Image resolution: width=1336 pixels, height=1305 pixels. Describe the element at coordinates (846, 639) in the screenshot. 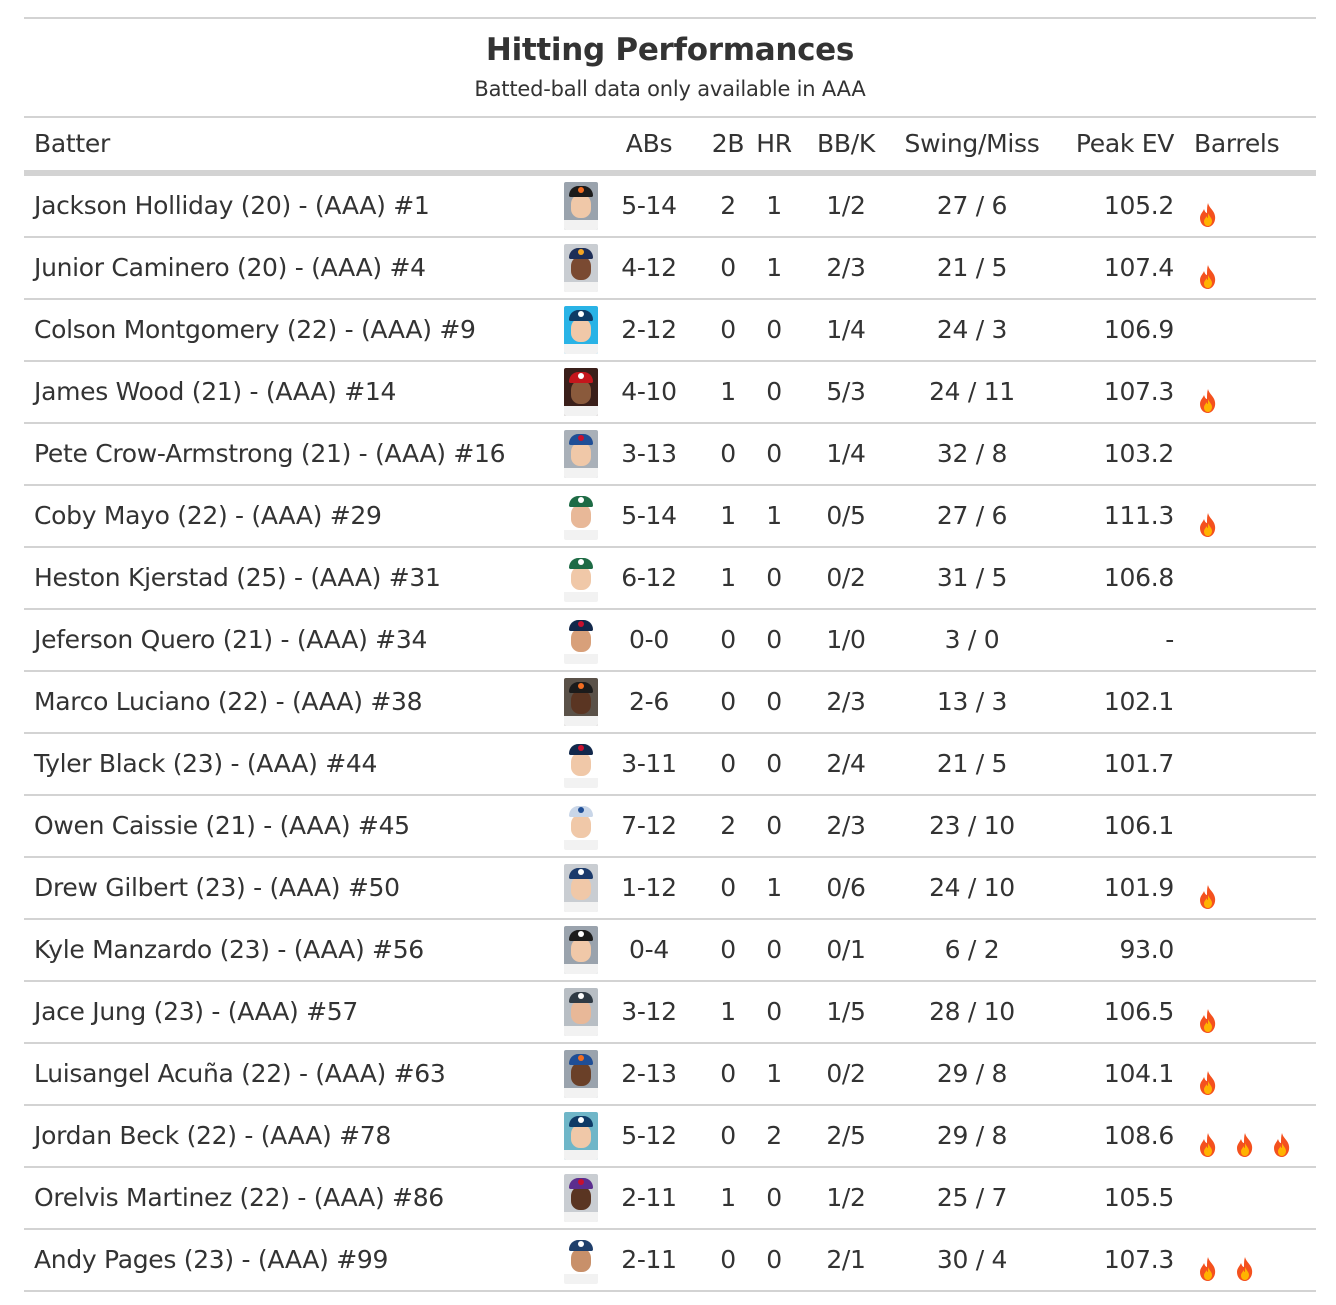

I see `bb-k-value: 1/0` at that location.